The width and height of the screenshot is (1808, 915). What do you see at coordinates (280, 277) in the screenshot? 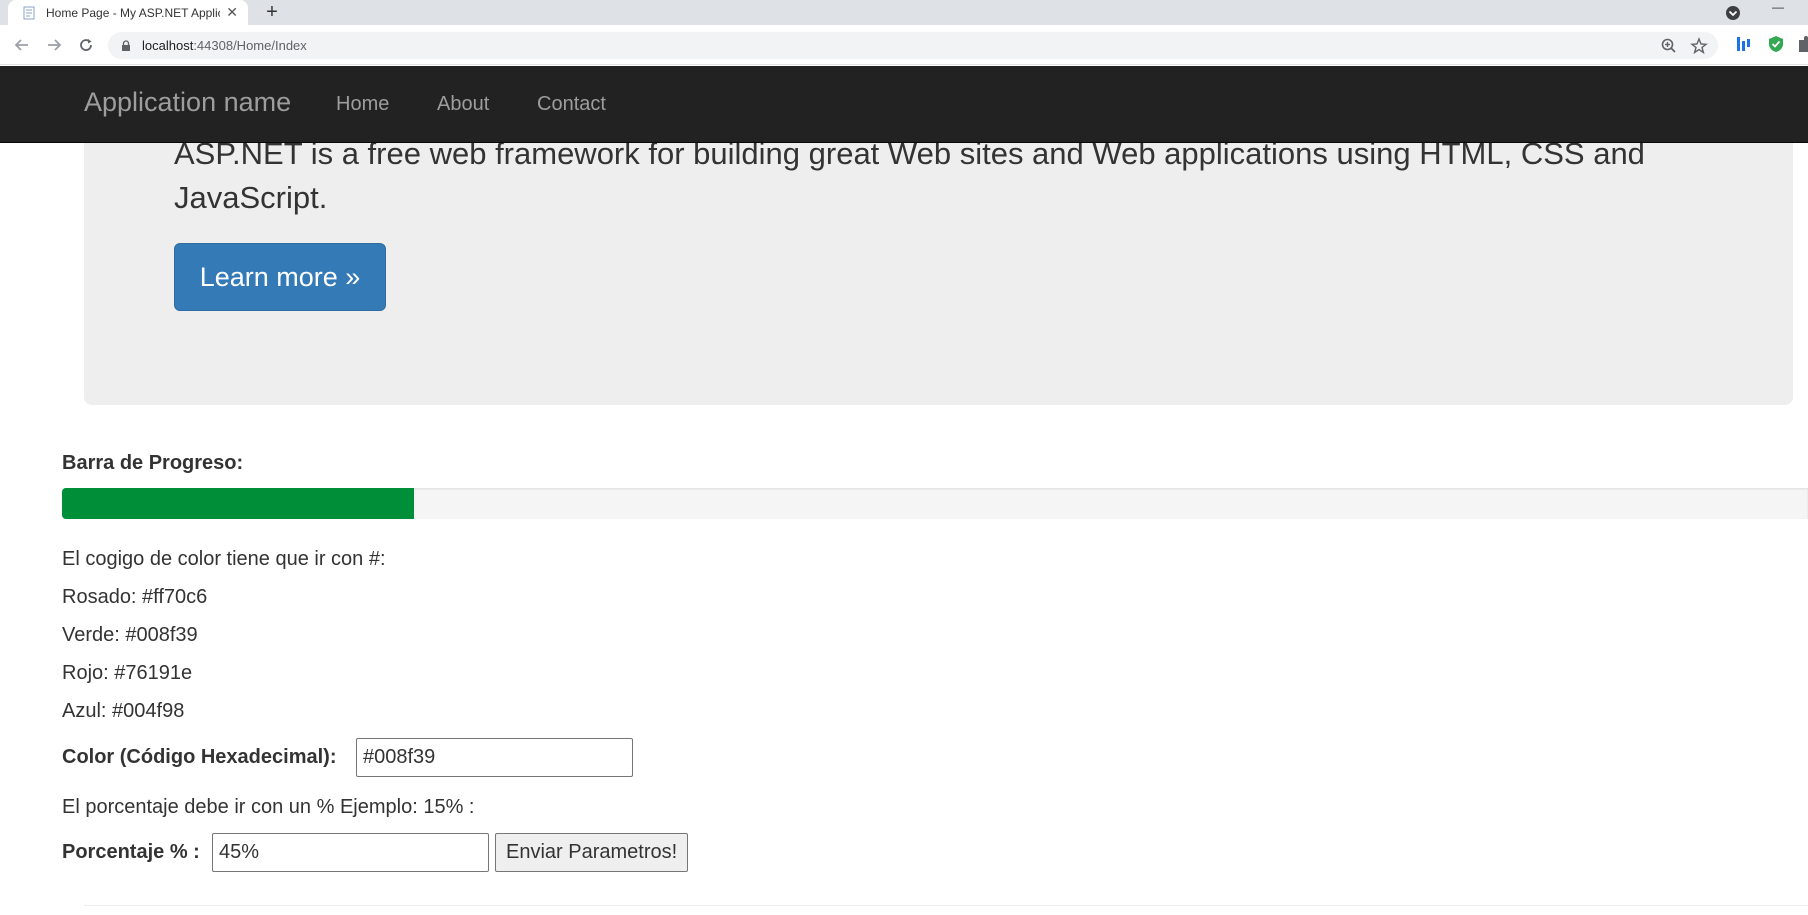
I see `learn-more-button: Learn more »` at bounding box center [280, 277].